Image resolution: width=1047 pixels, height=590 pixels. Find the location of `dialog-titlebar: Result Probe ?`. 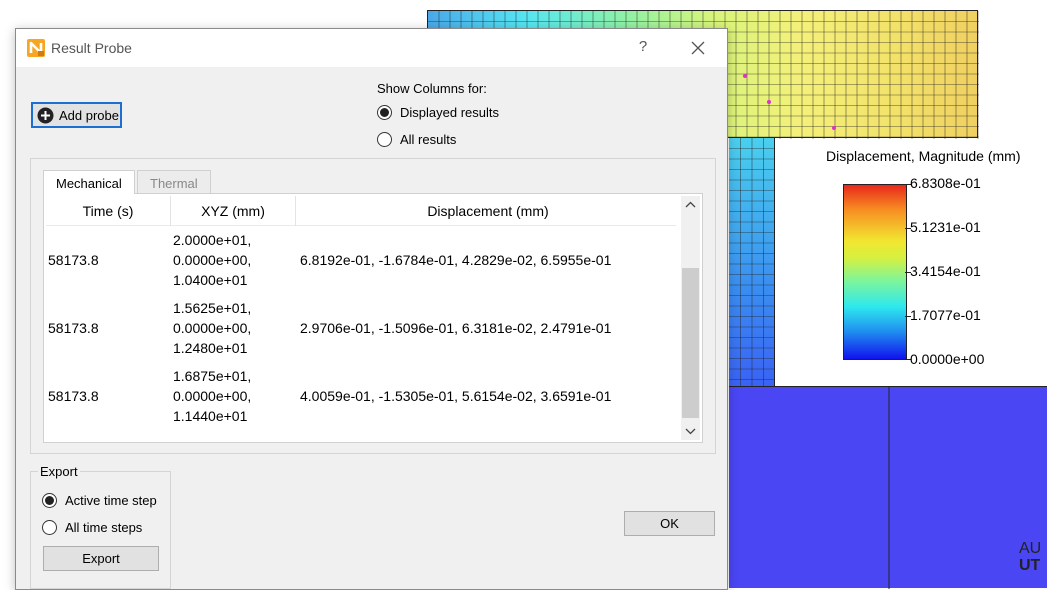

dialog-titlebar: Result Probe ? is located at coordinates (371, 48).